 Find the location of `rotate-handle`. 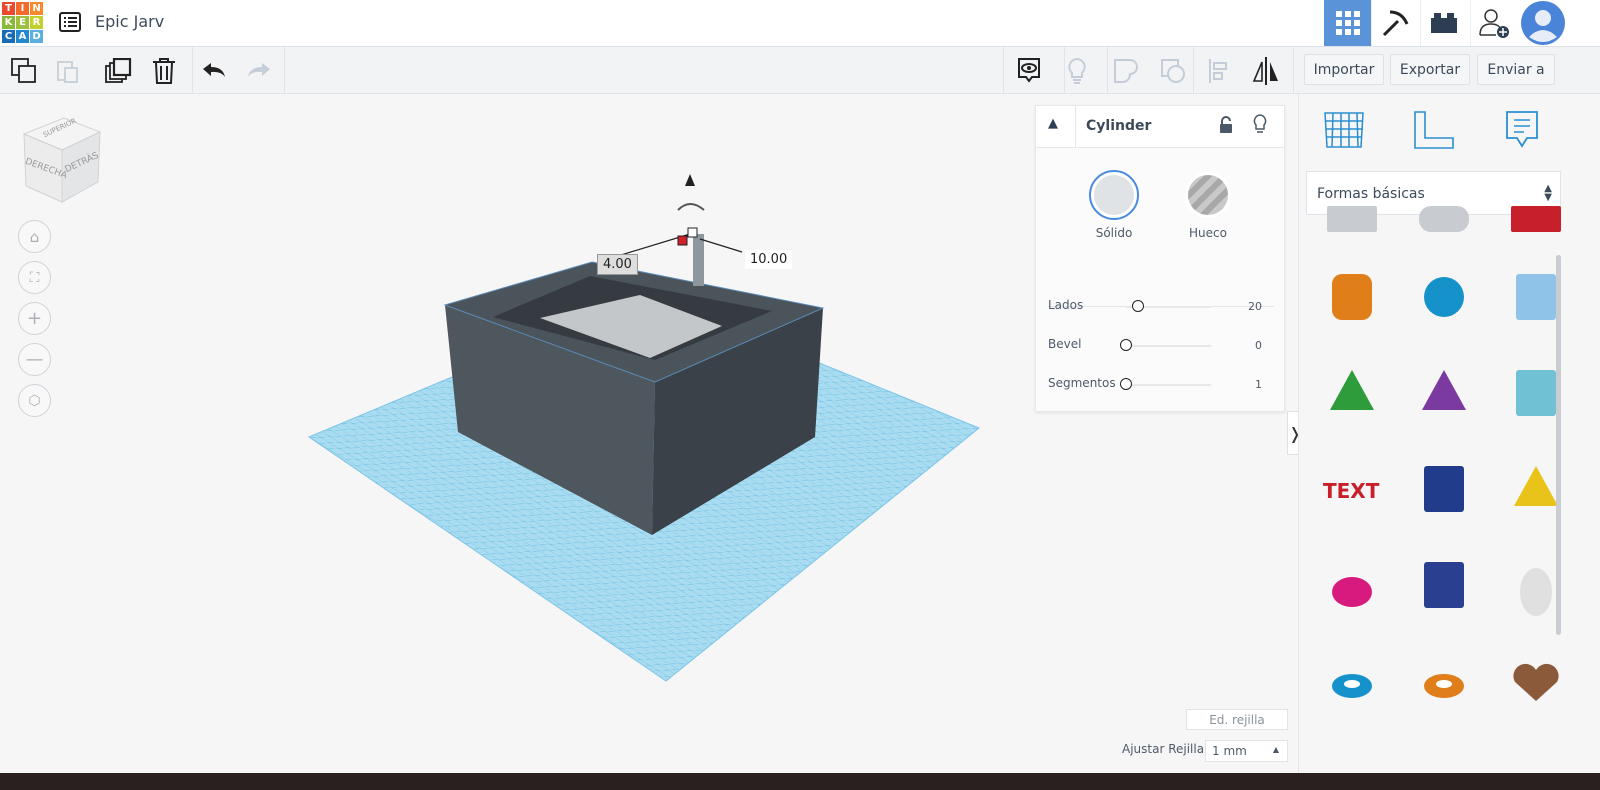

rotate-handle is located at coordinates (691, 207).